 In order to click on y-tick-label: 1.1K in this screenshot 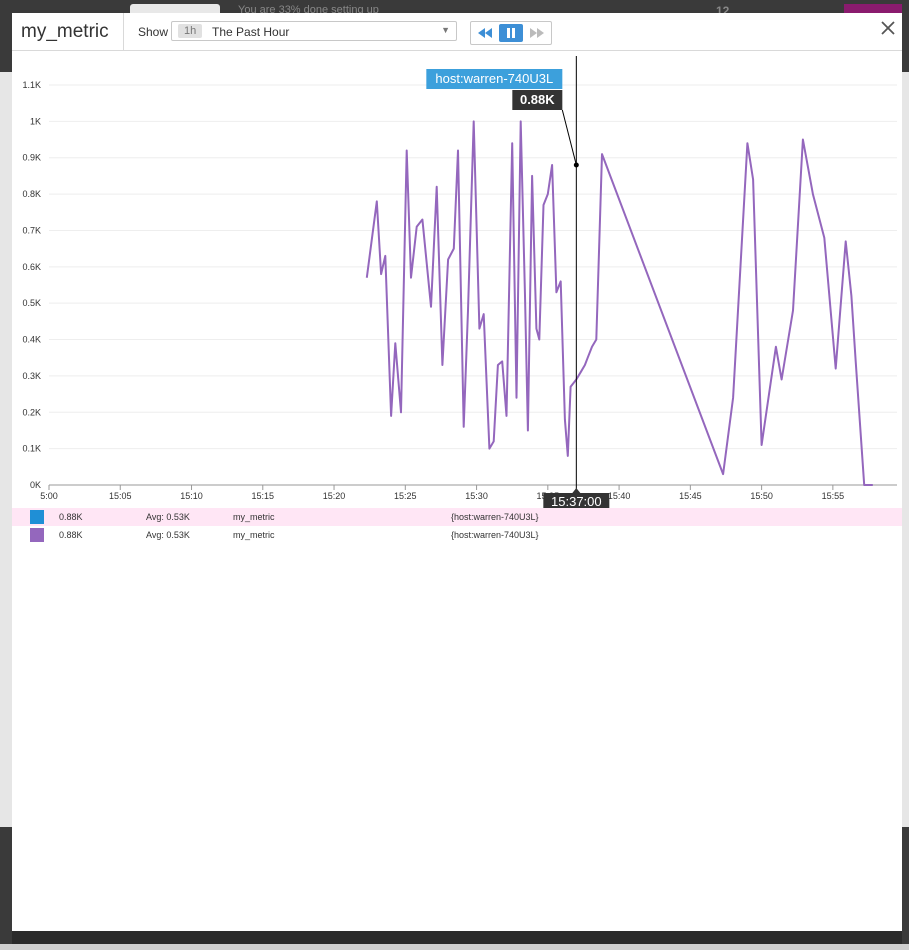, I will do `click(31, 85)`.